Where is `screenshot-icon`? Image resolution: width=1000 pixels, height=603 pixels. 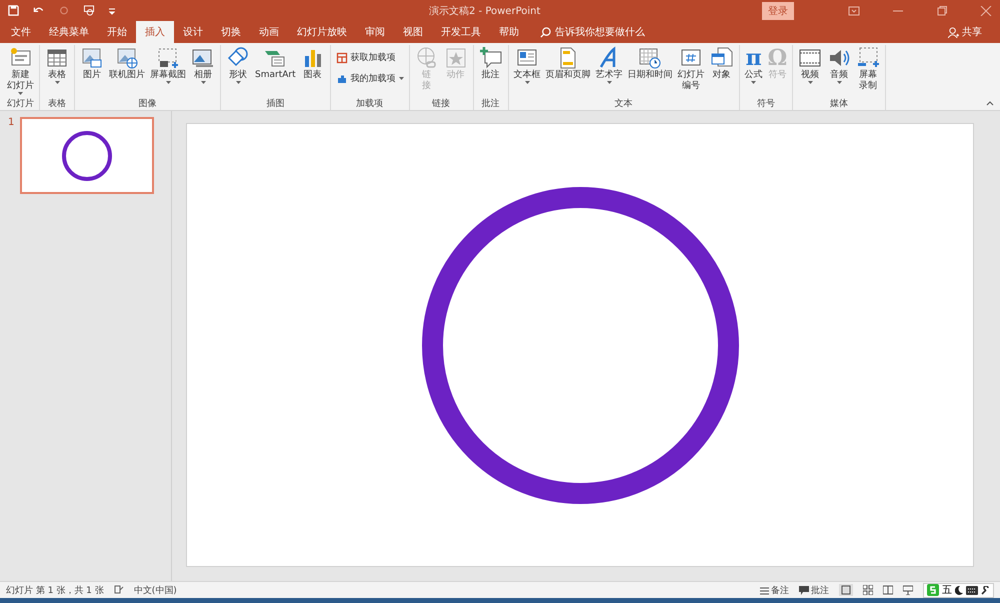 screenshot-icon is located at coordinates (168, 58).